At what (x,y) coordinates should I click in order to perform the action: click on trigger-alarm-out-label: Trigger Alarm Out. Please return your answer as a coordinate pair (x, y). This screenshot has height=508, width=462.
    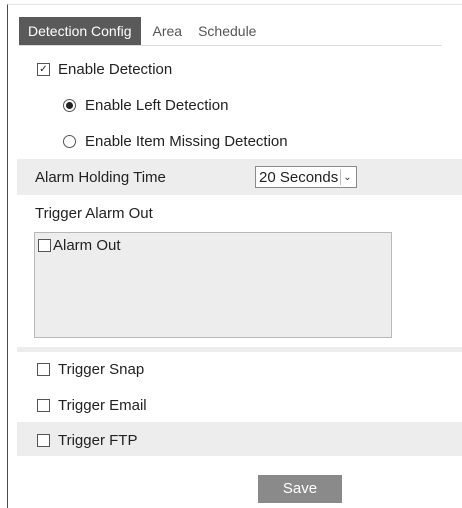
    Looking at the image, I should click on (94, 213).